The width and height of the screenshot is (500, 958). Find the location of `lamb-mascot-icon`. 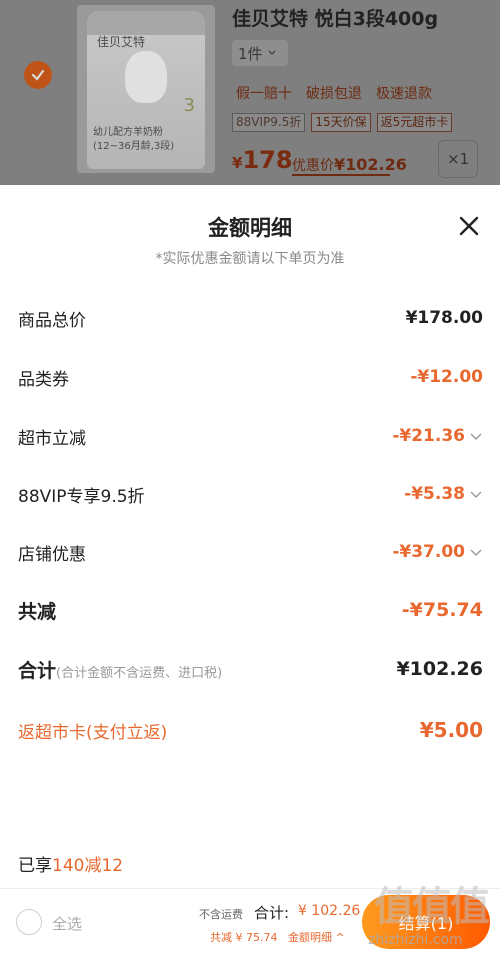

lamb-mascot-icon is located at coordinates (146, 77).